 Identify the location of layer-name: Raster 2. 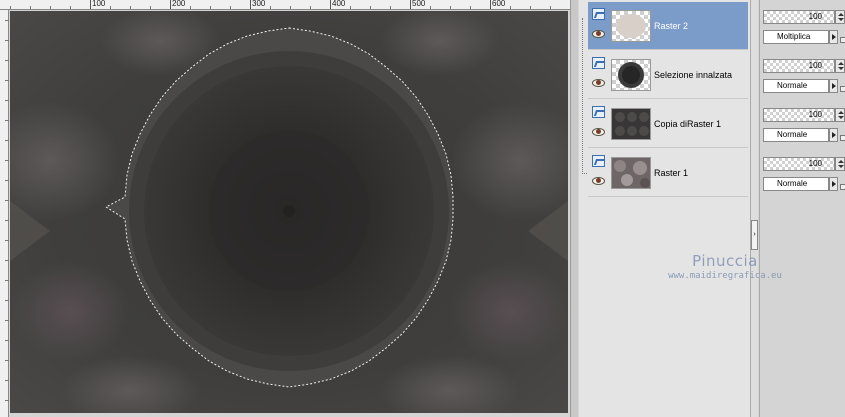
(671, 26).